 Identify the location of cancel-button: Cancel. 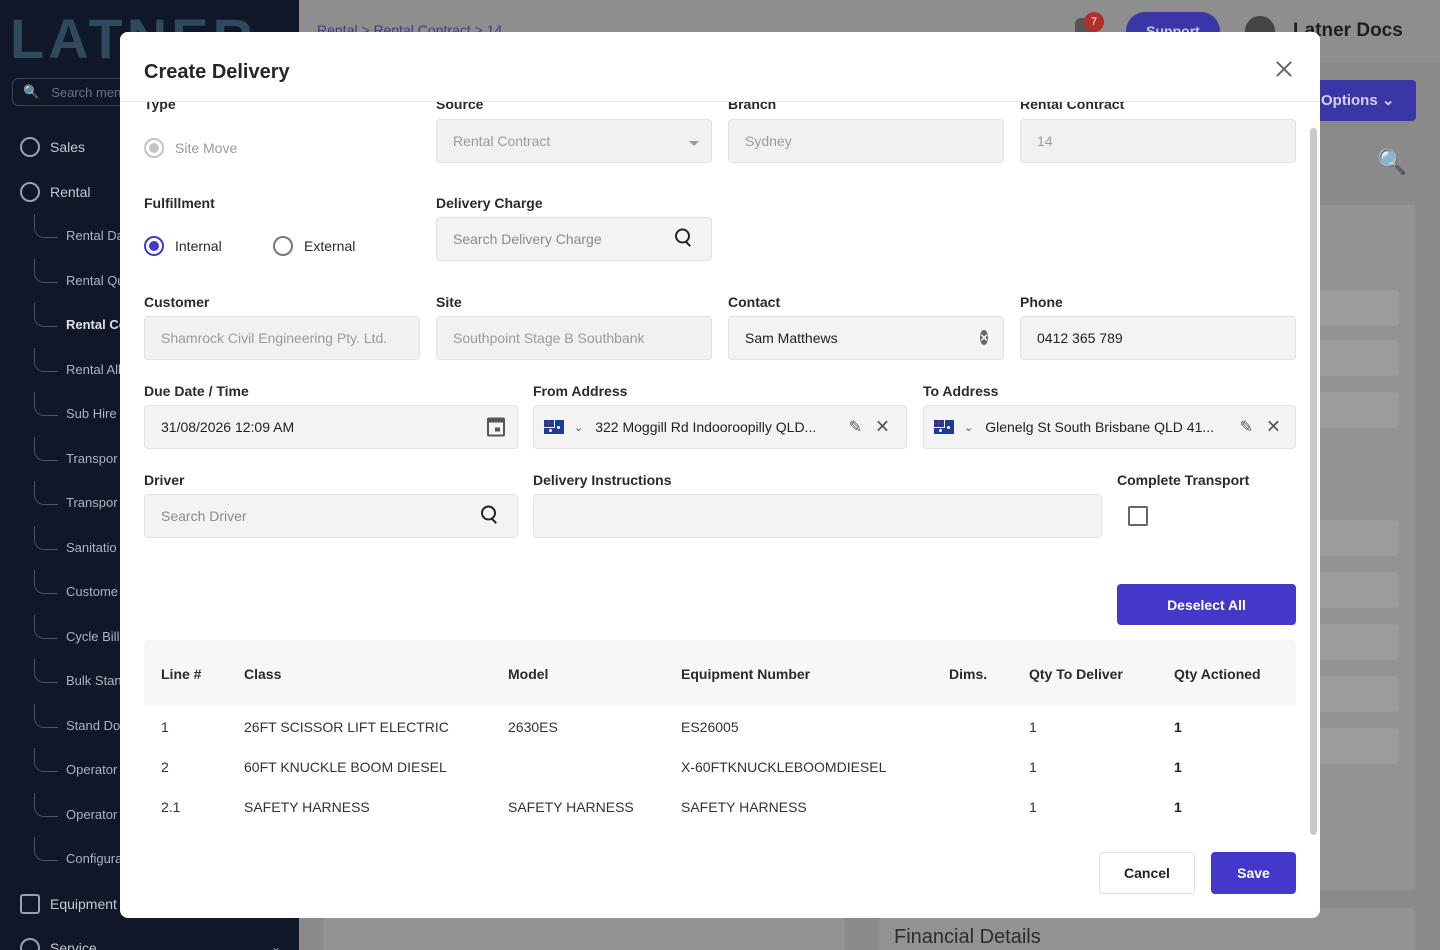
(1147, 873).